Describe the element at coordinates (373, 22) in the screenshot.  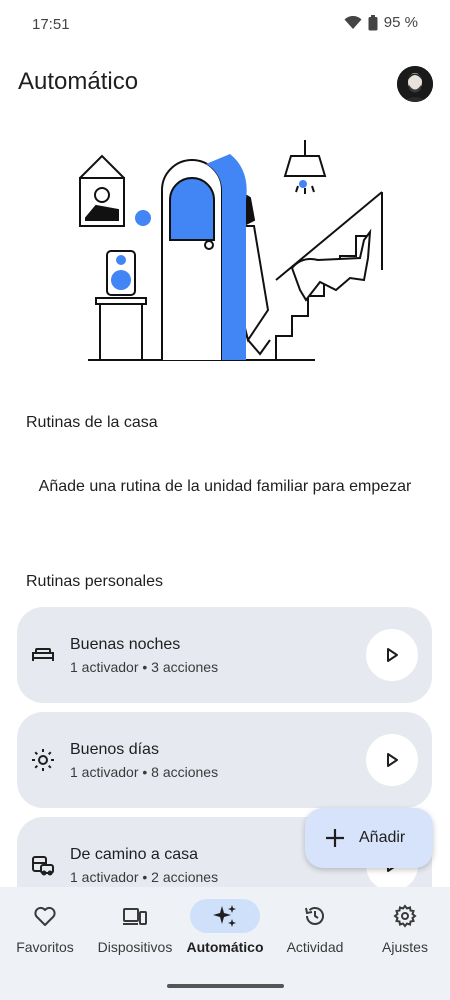
I see `battery-icon` at that location.